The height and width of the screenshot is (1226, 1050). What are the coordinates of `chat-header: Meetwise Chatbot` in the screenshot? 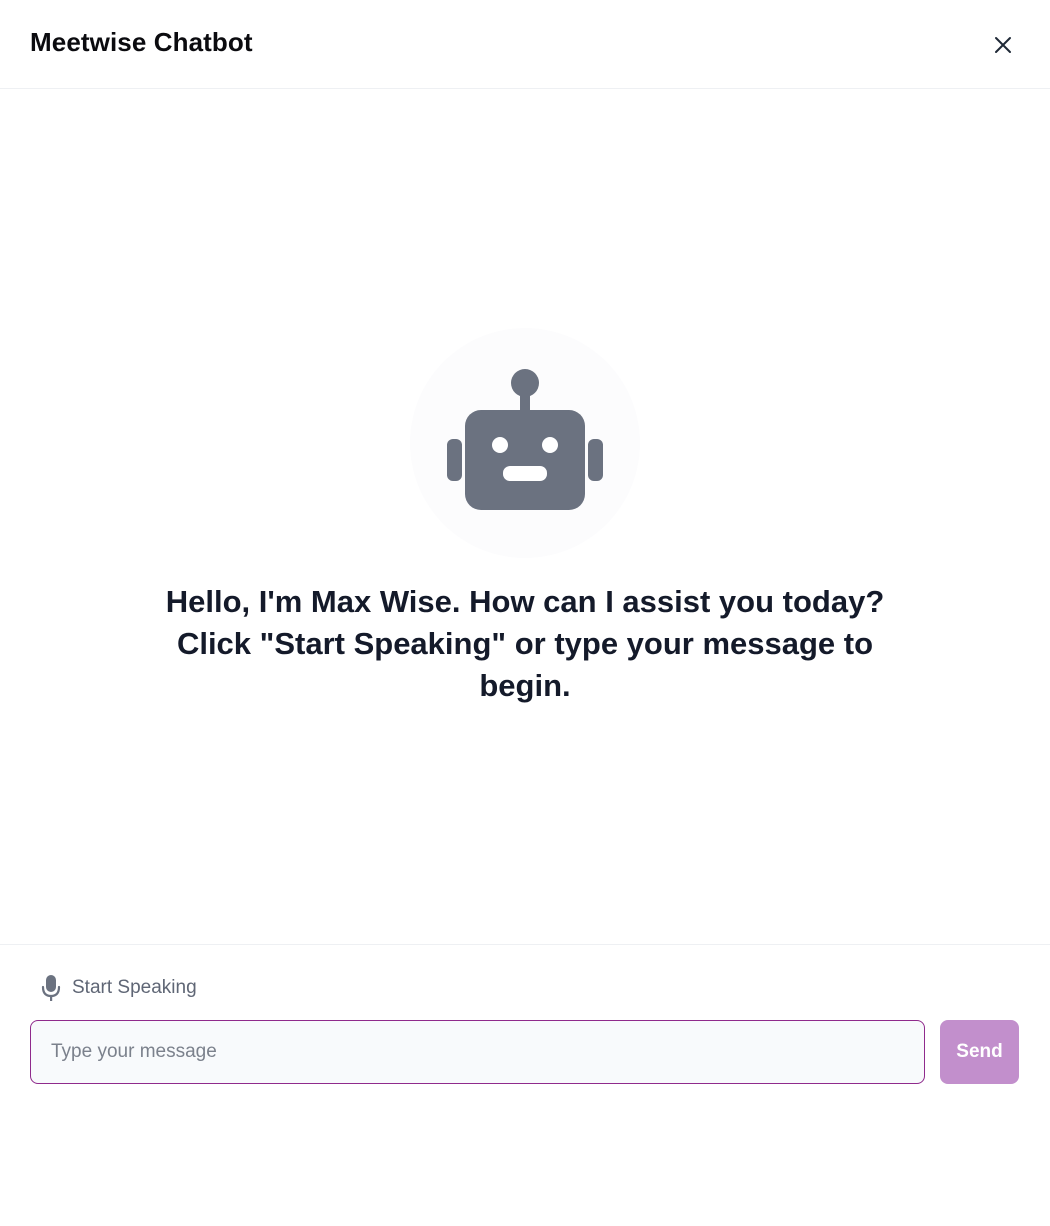 It's located at (525, 44).